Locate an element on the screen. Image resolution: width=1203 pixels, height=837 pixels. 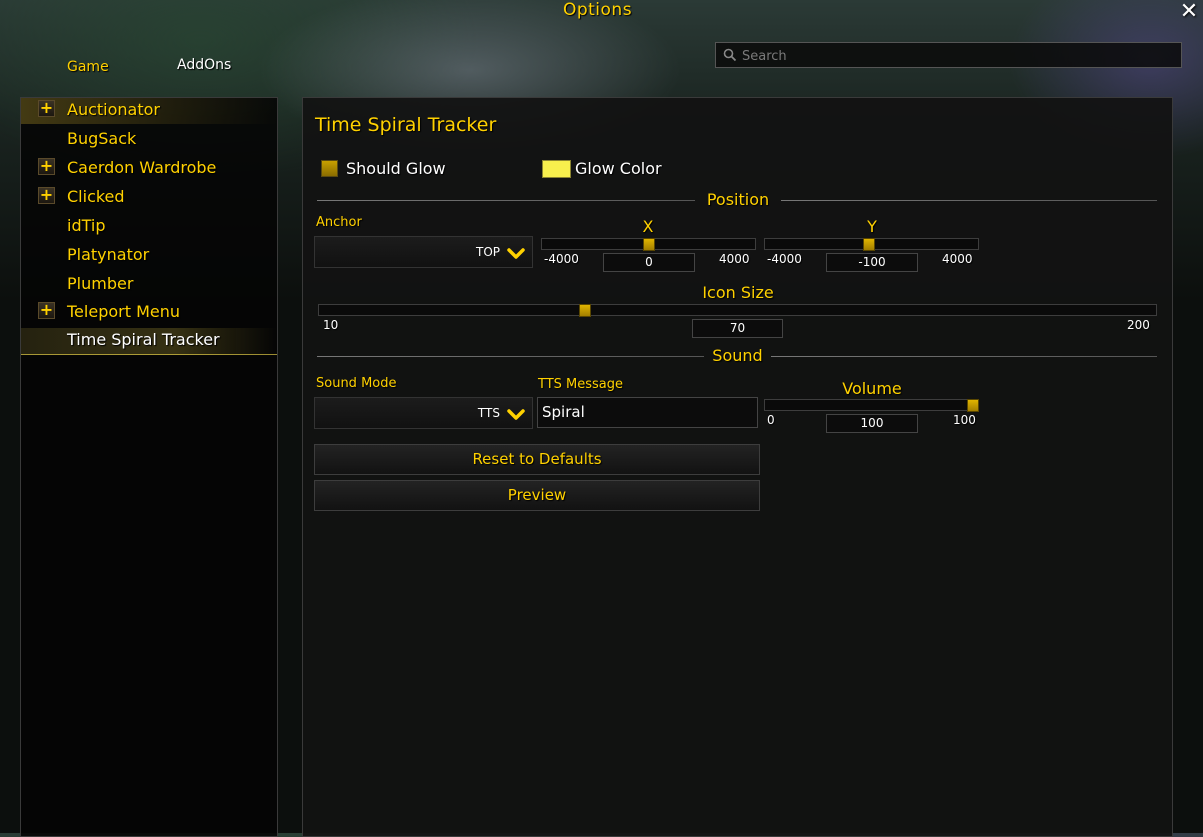
search-box is located at coordinates (948, 55).